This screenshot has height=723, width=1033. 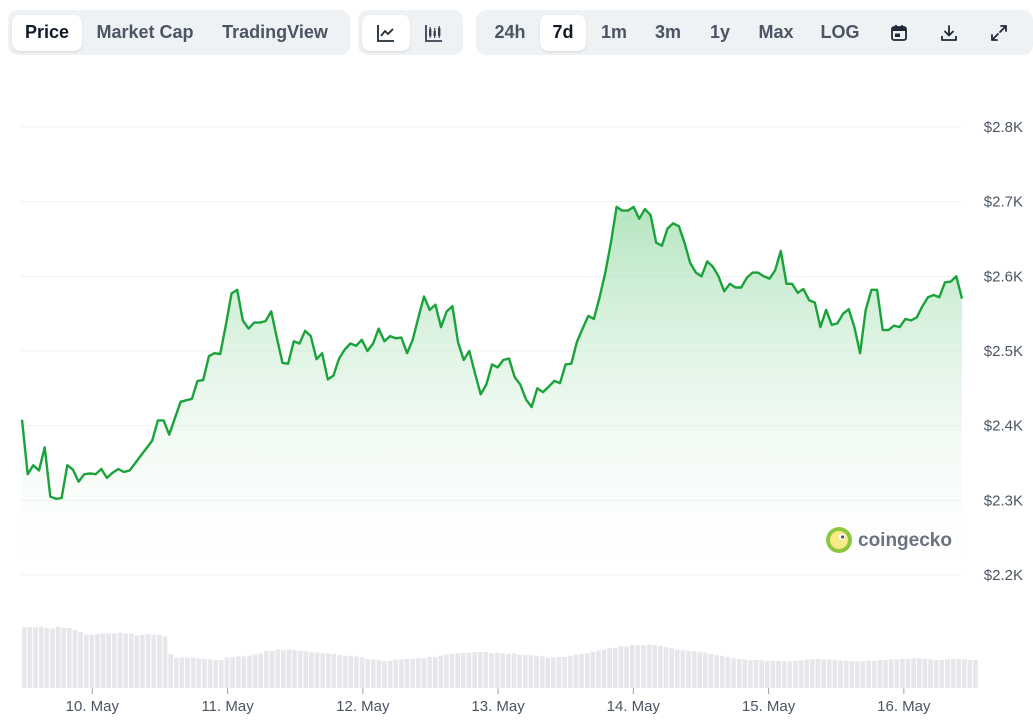 What do you see at coordinates (1003, 351) in the screenshot?
I see `y-tick-label: $2.5K` at bounding box center [1003, 351].